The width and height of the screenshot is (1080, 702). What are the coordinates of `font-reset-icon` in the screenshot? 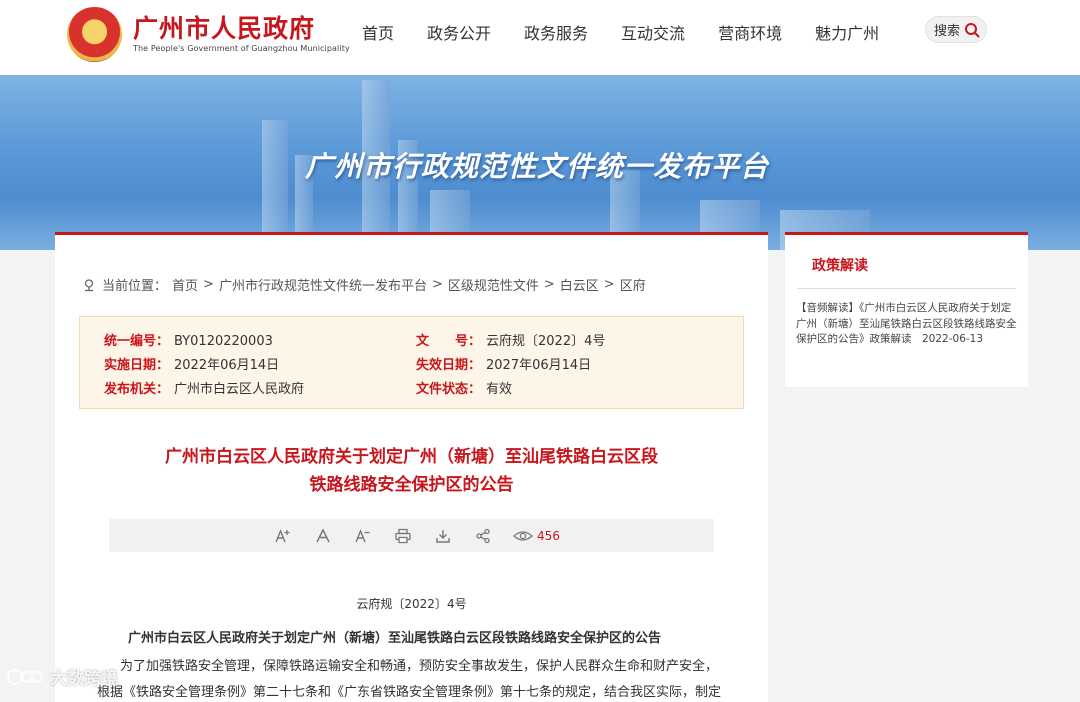 It's located at (323, 534).